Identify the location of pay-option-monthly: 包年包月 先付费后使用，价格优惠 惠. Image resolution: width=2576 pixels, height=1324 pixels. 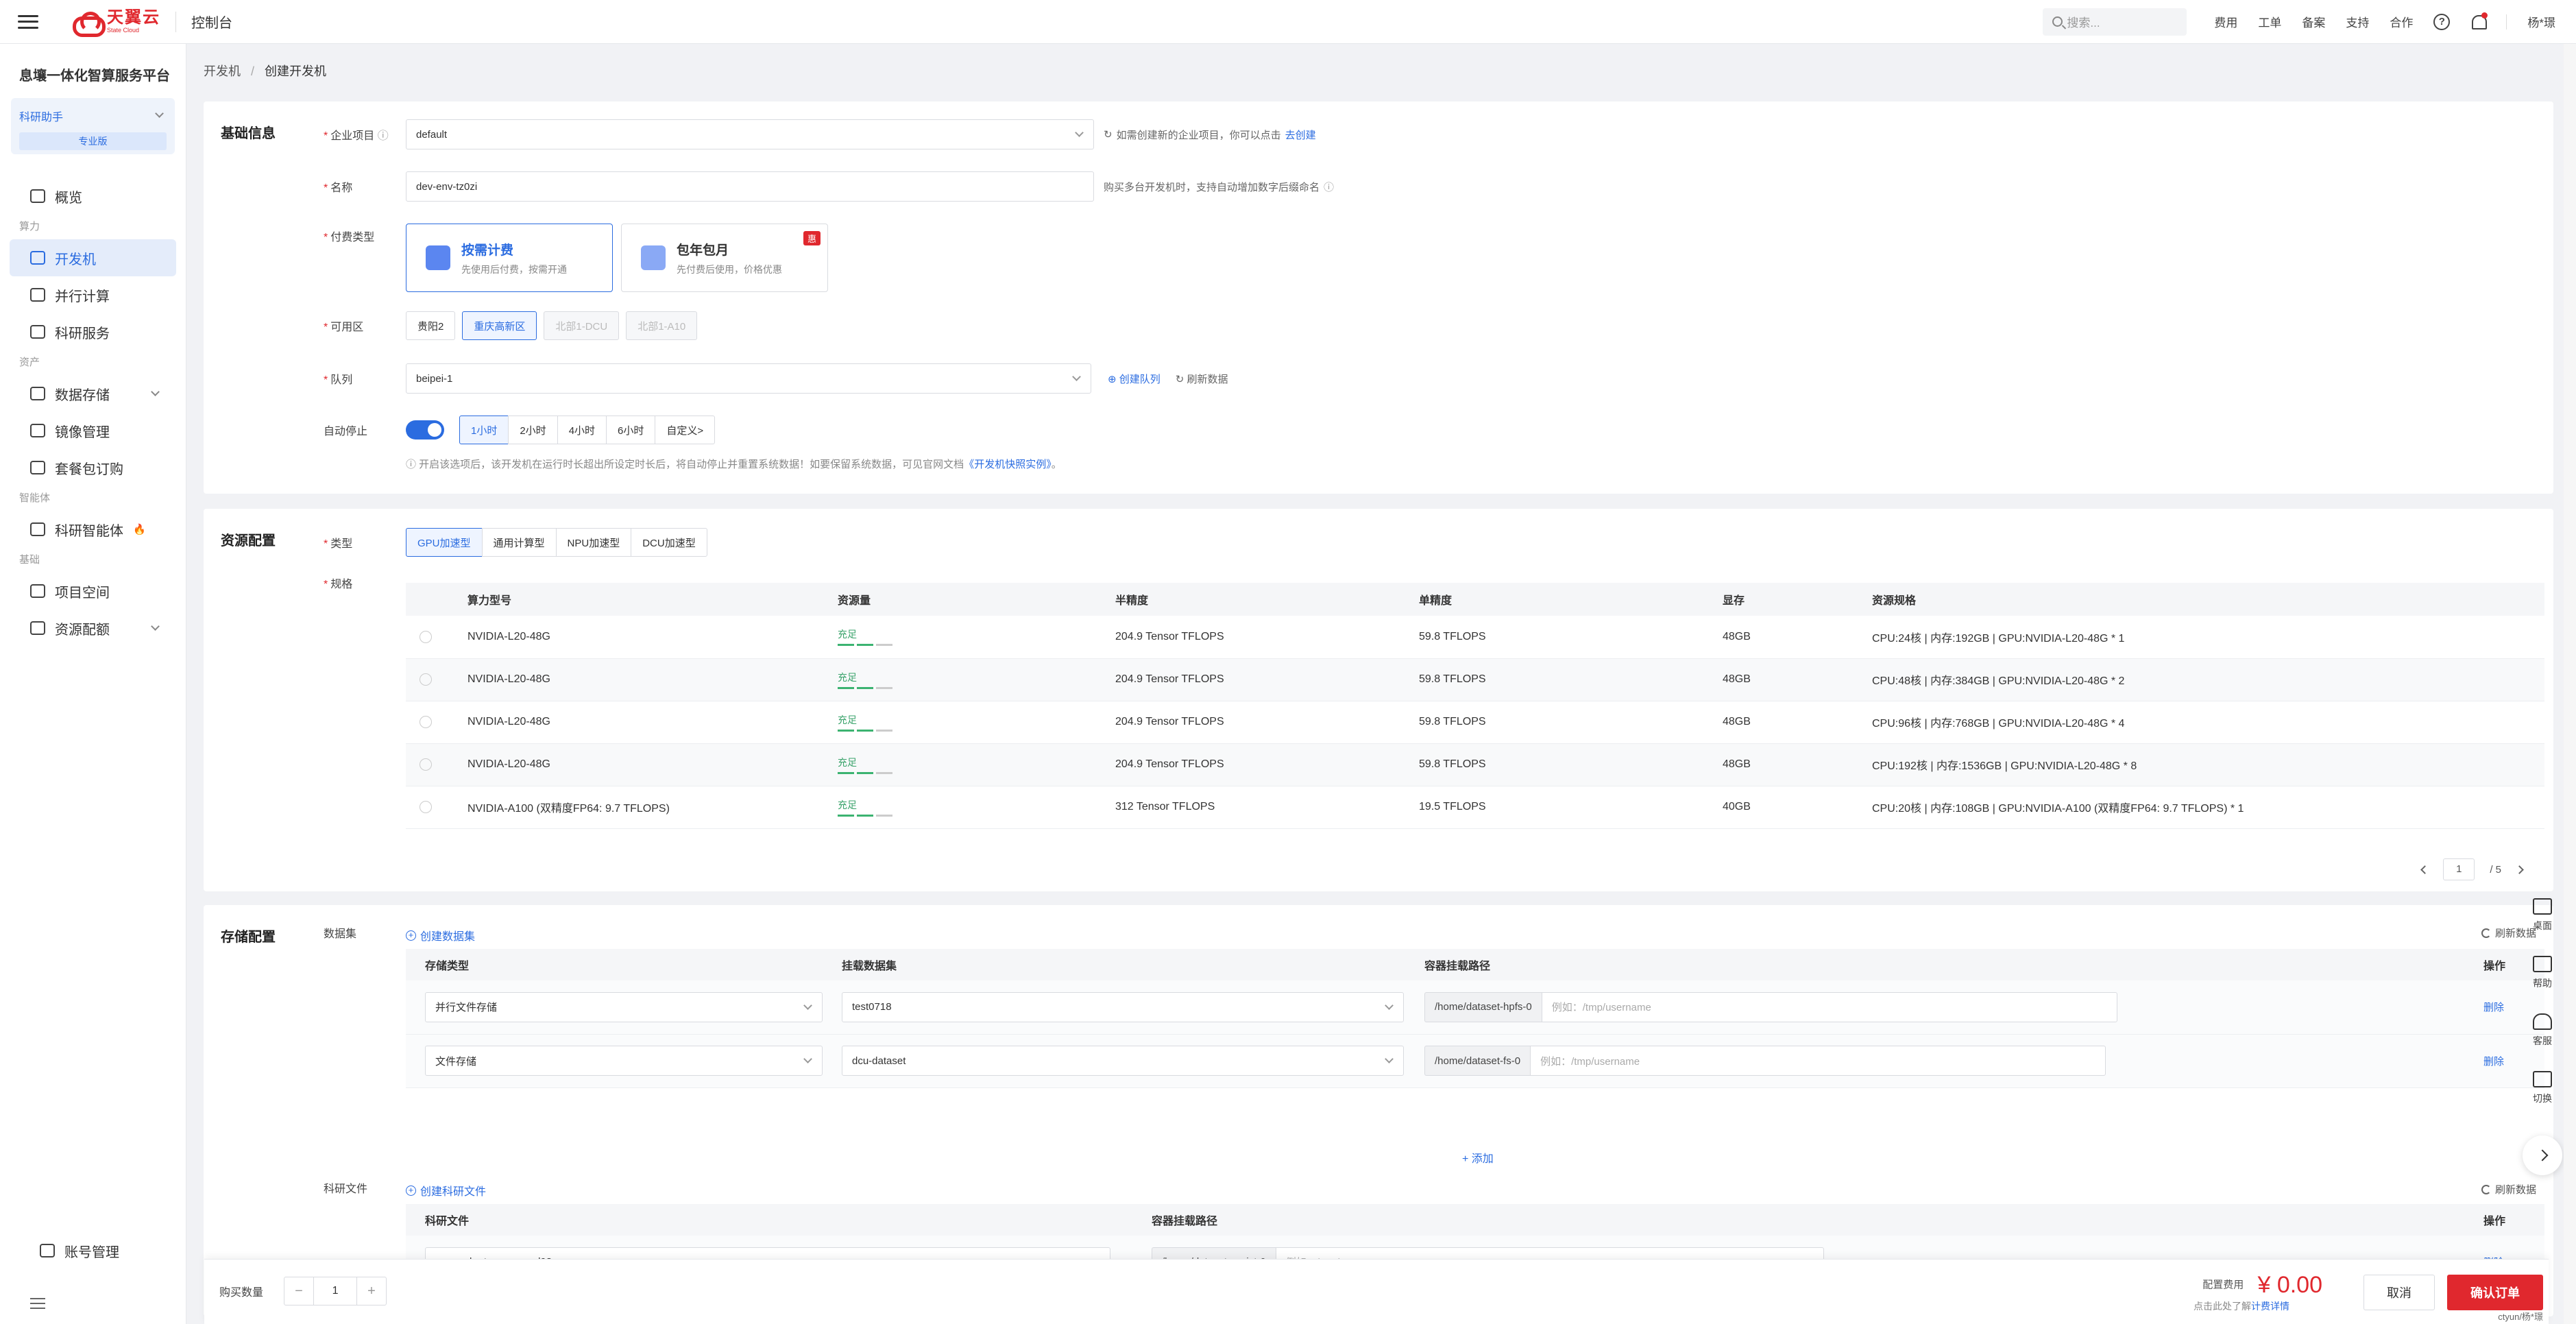
(724, 258).